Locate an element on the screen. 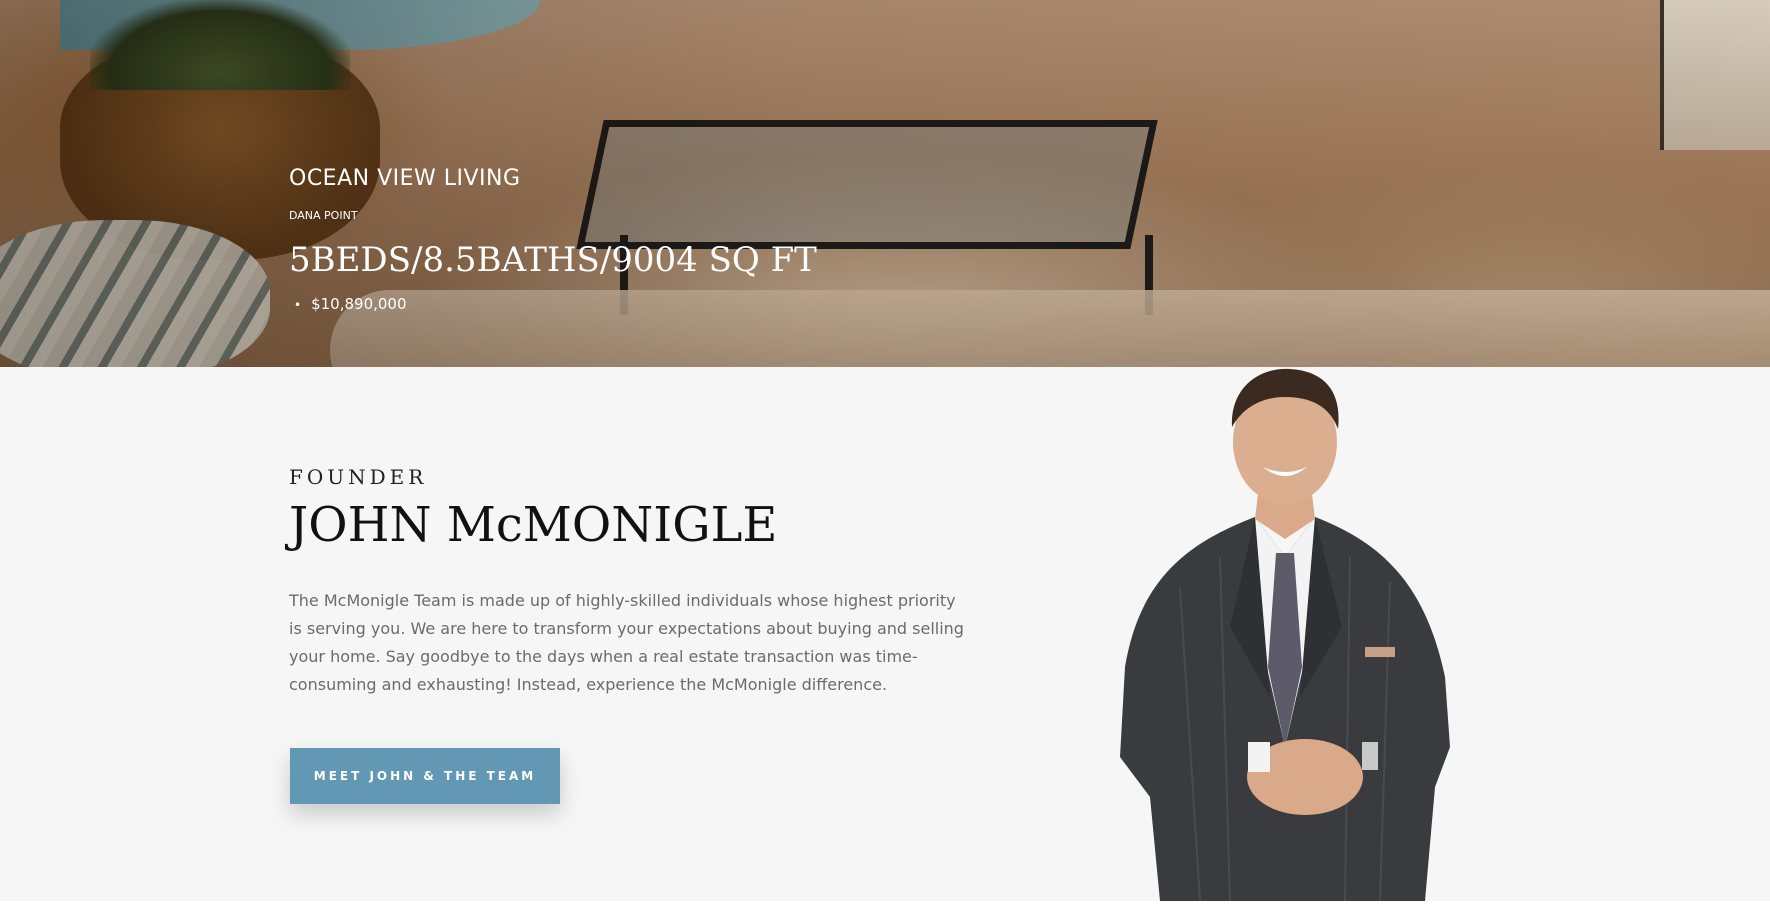  listing-price: • $10,890,000 is located at coordinates (350, 304).